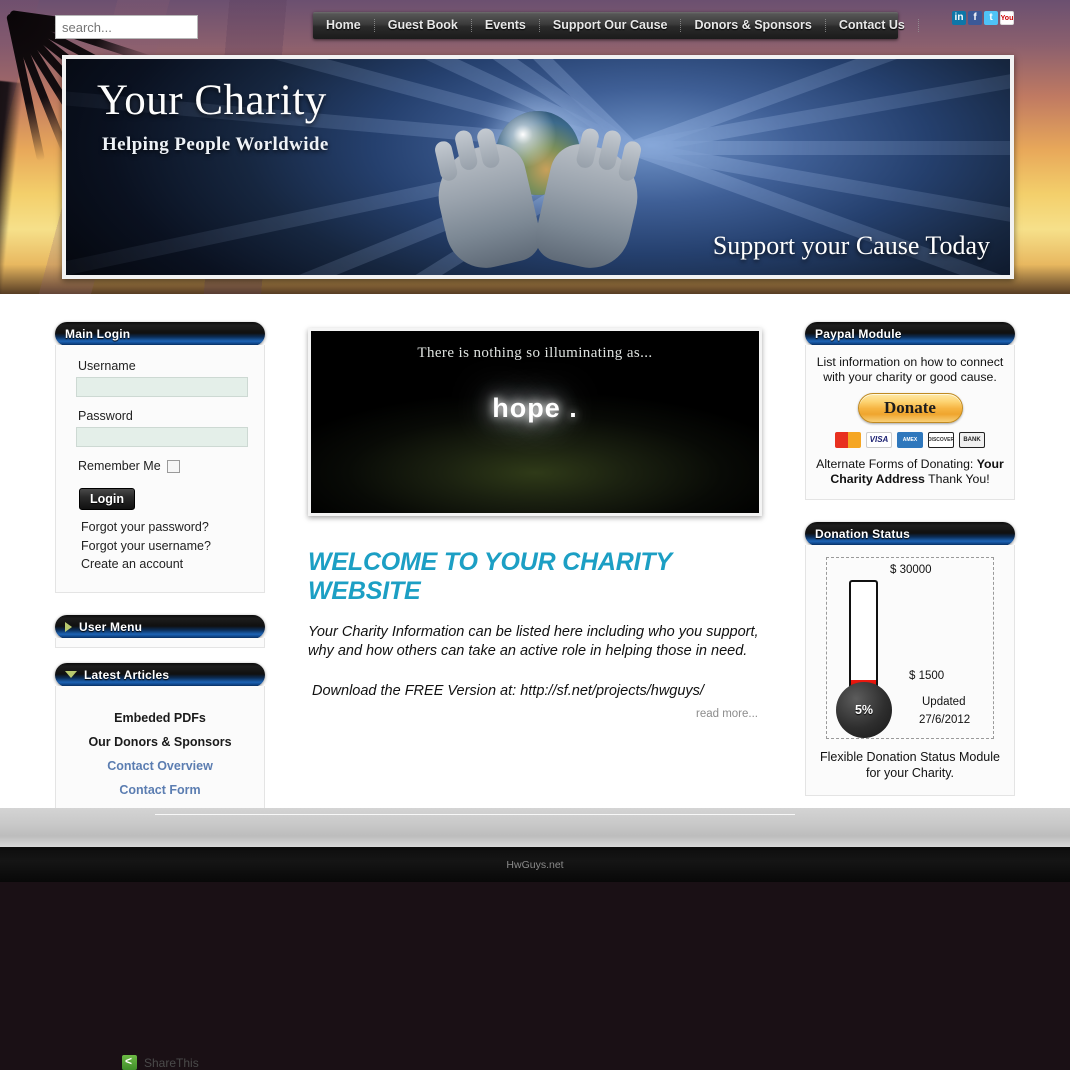 The image size is (1070, 1070). Describe the element at coordinates (862, 534) in the screenshot. I see `donation-status-title: Donation Status` at that location.